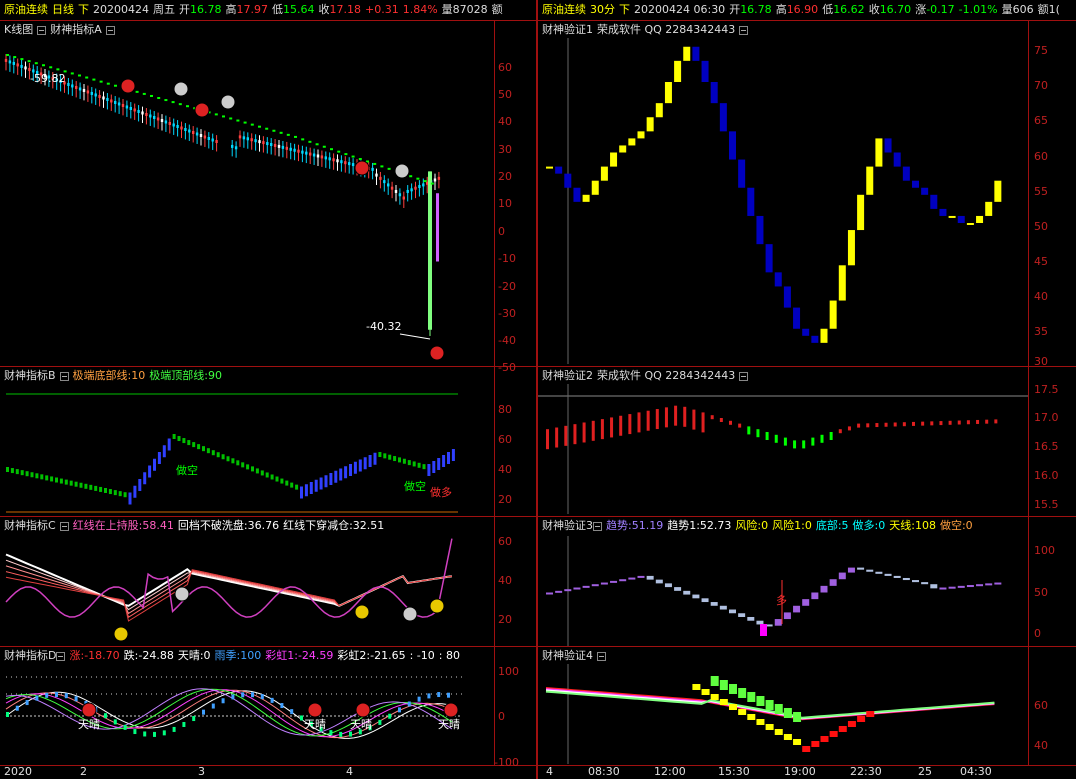 This screenshot has height=779, width=1076. What do you see at coordinates (956, 525) in the screenshot?
I see `short-label: 做空:0` at bounding box center [956, 525].